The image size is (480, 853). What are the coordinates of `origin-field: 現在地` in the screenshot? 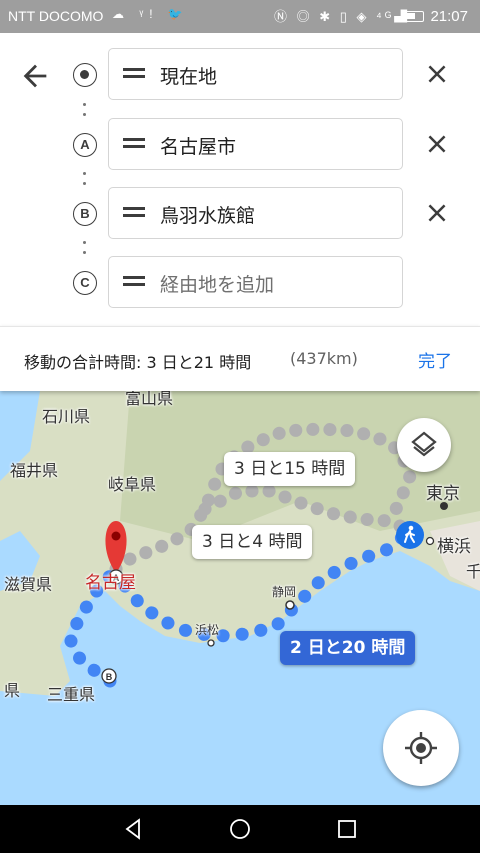 It's located at (255, 74).